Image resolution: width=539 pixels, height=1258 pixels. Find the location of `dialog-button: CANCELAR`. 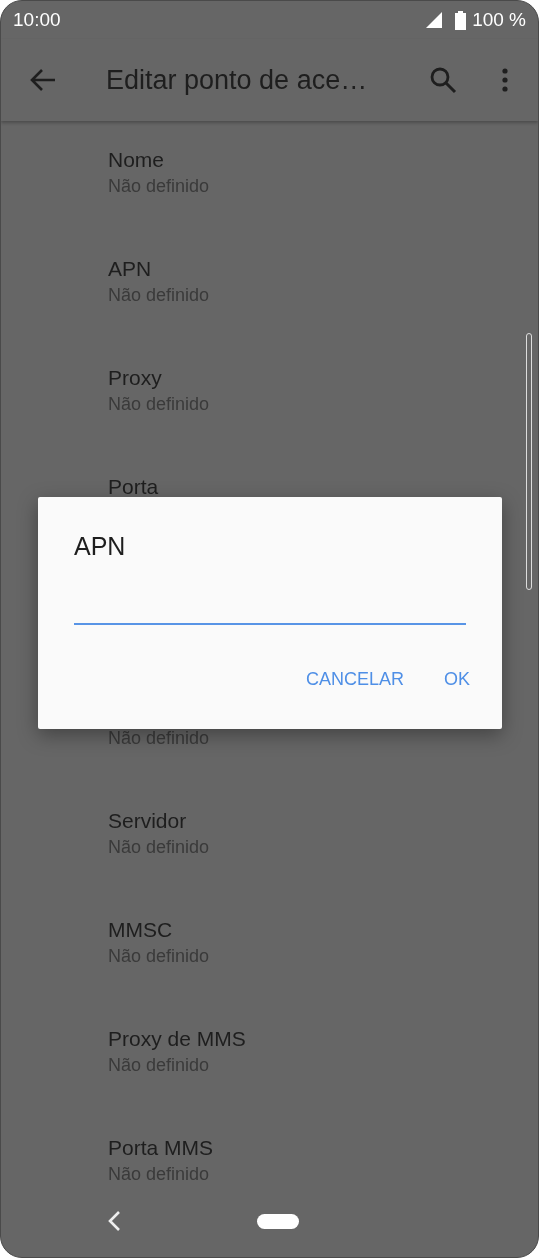

dialog-button: CANCELAR is located at coordinates (354, 679).